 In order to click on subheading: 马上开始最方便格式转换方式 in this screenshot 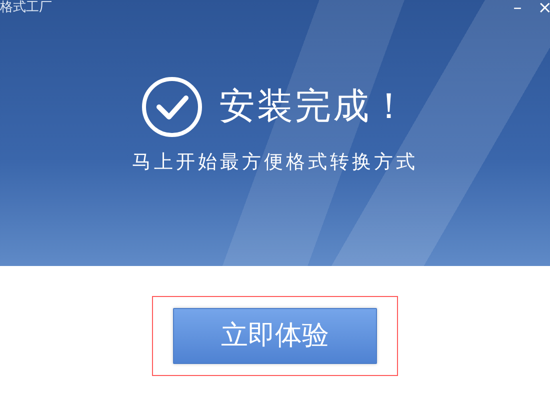, I will do `click(275, 162)`.